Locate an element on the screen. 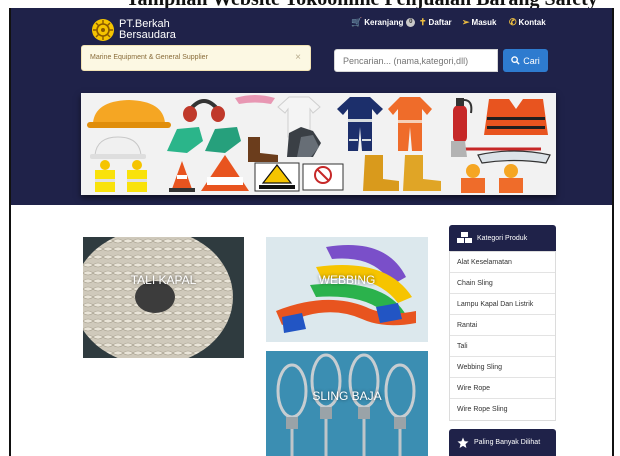 The width and height of the screenshot is (620, 456). tagline-text: Marine Equipment & General Supplier is located at coordinates (149, 57).